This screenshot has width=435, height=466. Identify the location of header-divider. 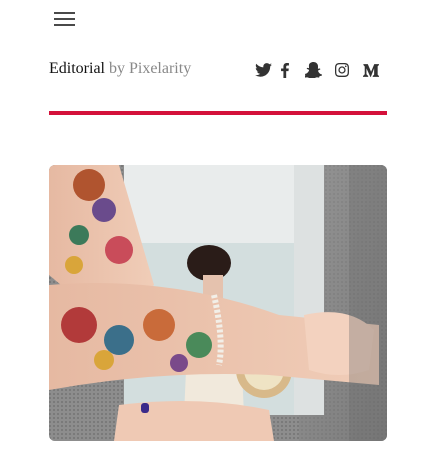
(218, 113).